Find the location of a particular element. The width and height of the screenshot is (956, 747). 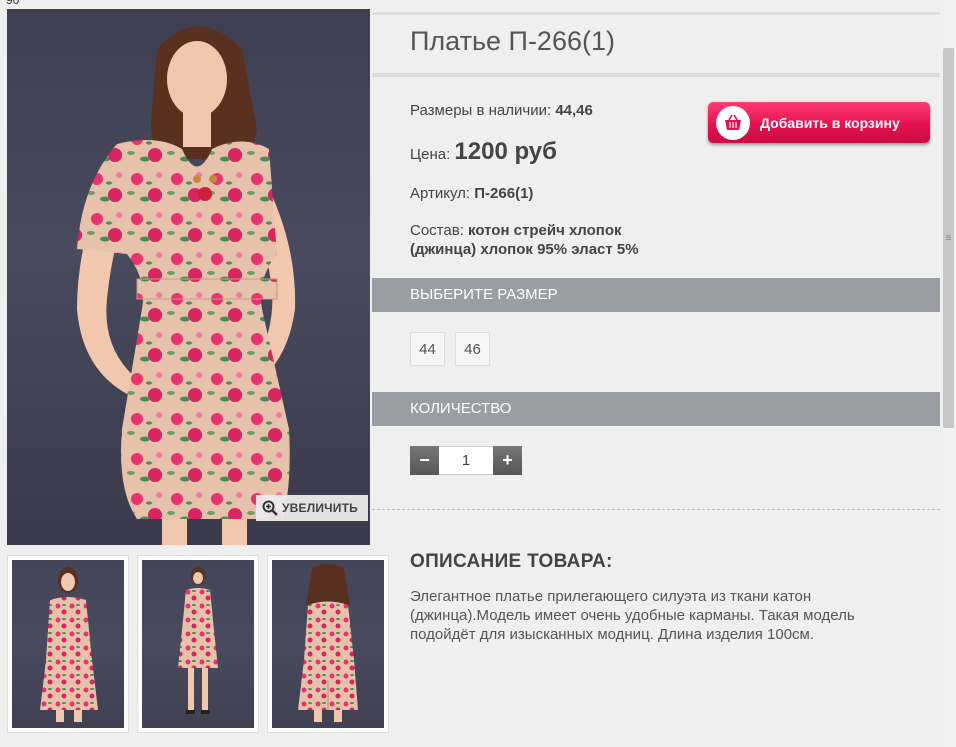

top-divider is located at coordinates (656, 13).